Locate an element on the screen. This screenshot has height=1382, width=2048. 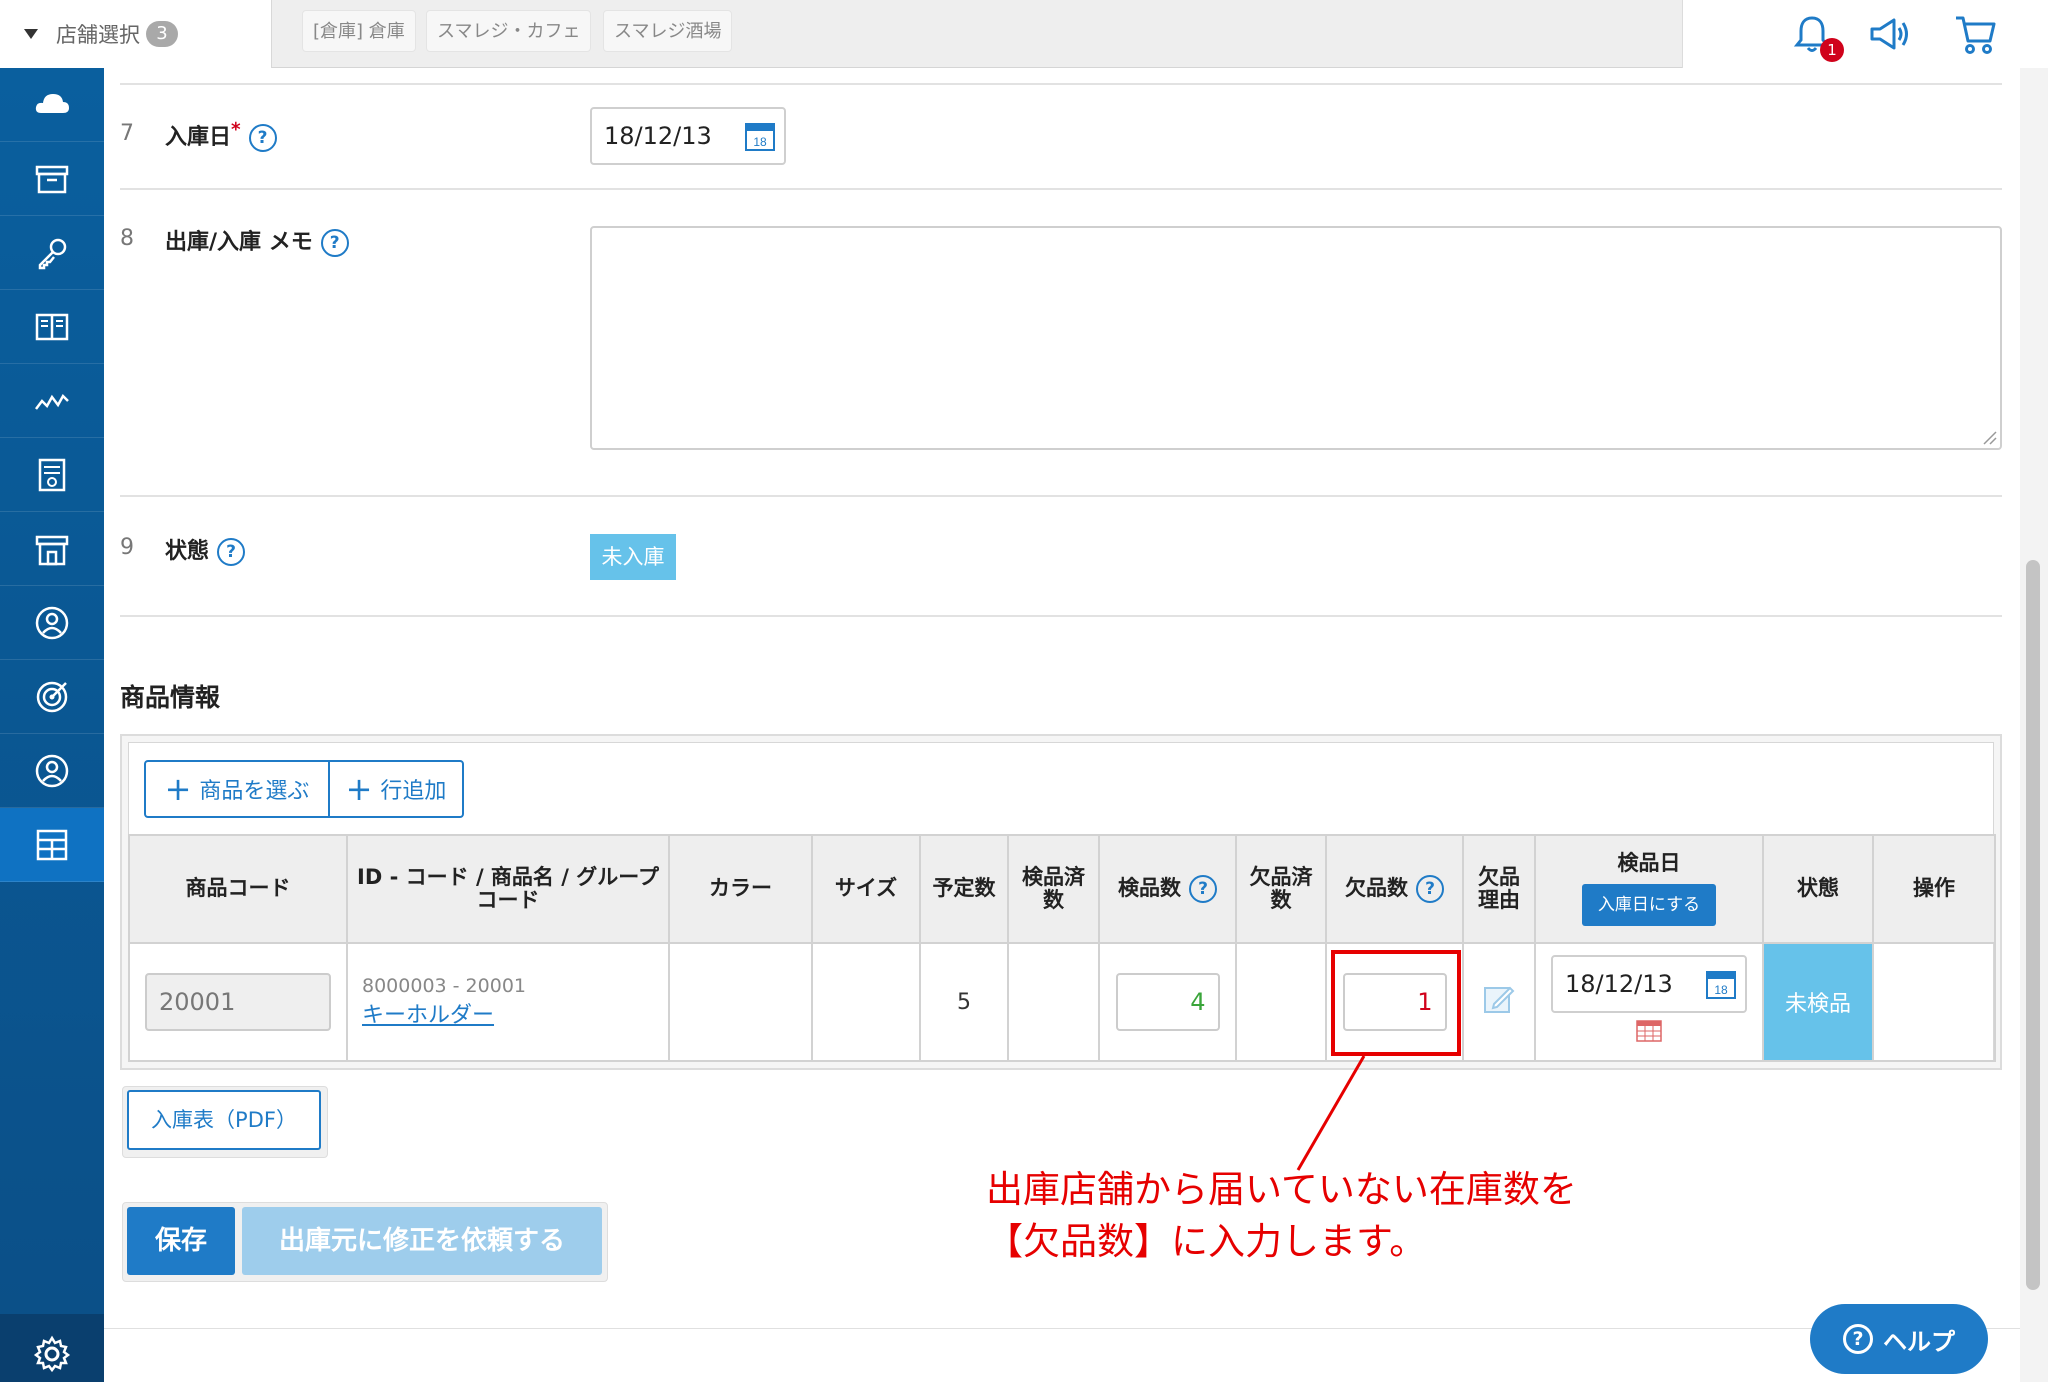
key-icon is located at coordinates (52, 253).